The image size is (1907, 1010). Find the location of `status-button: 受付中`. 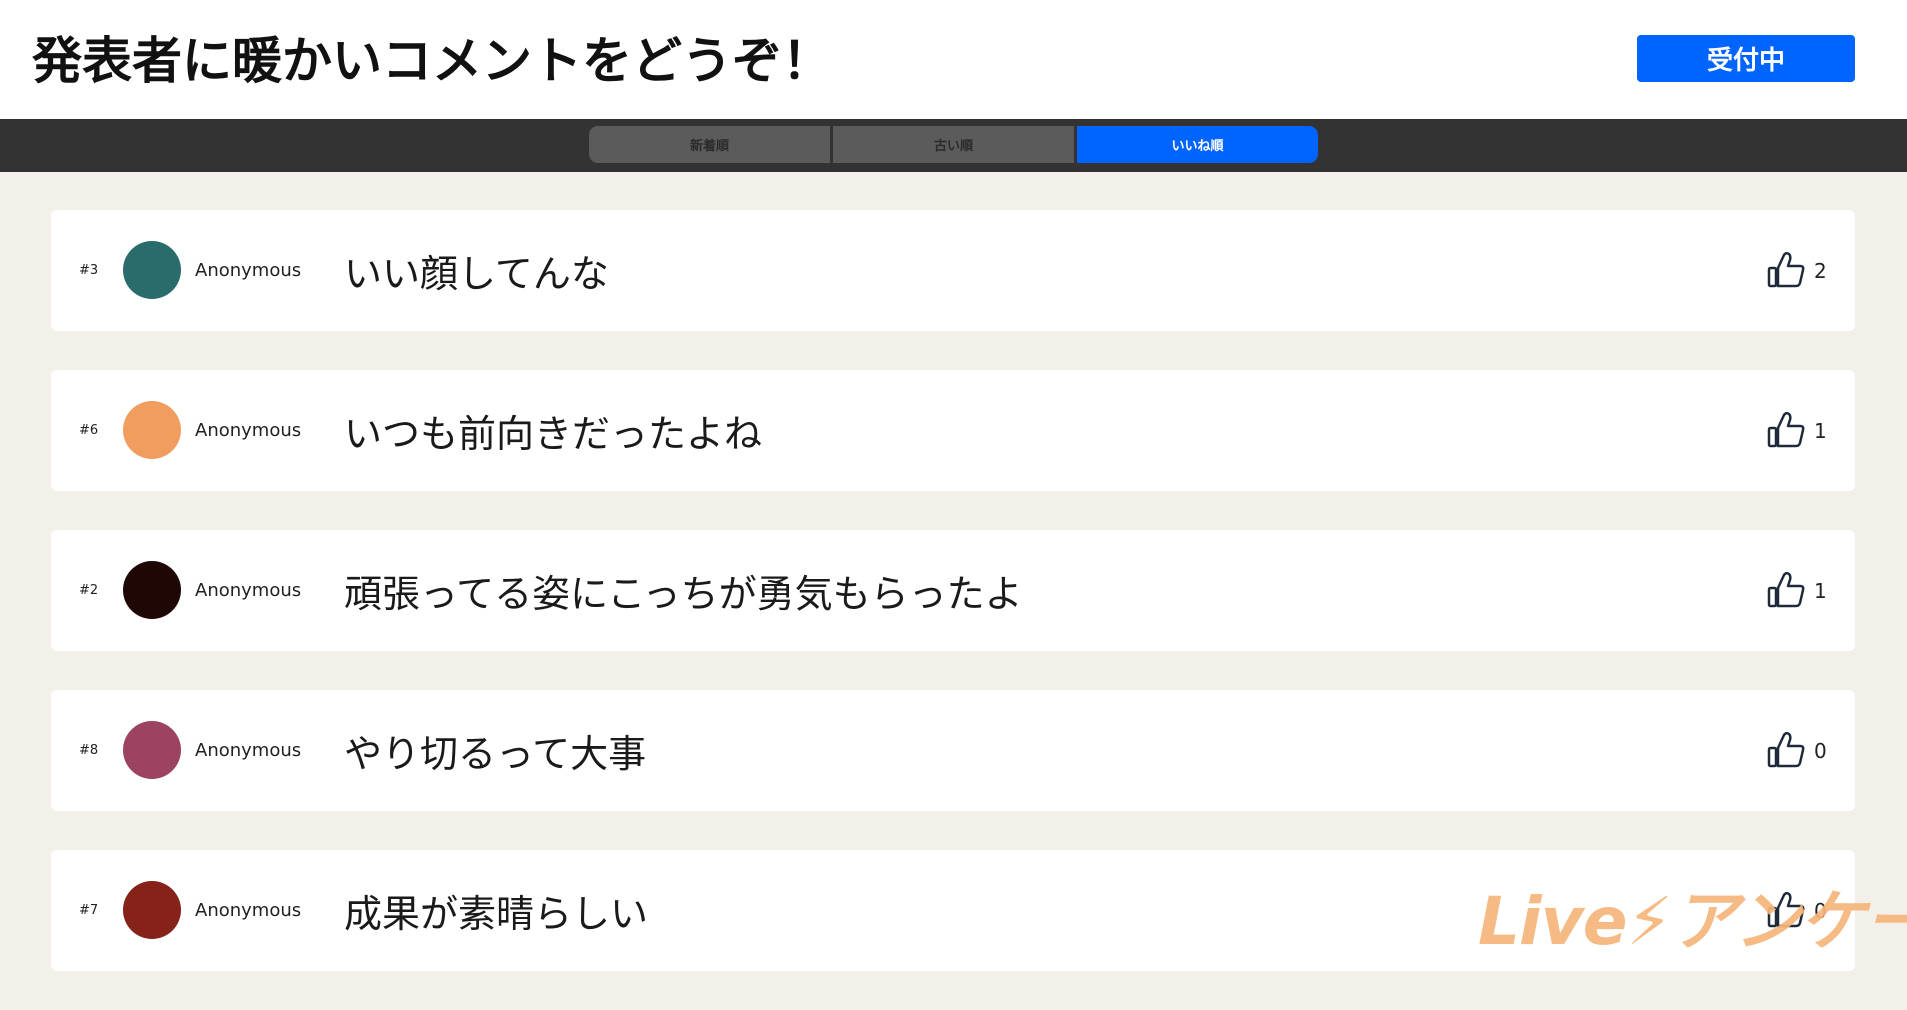

status-button: 受付中 is located at coordinates (1746, 58).